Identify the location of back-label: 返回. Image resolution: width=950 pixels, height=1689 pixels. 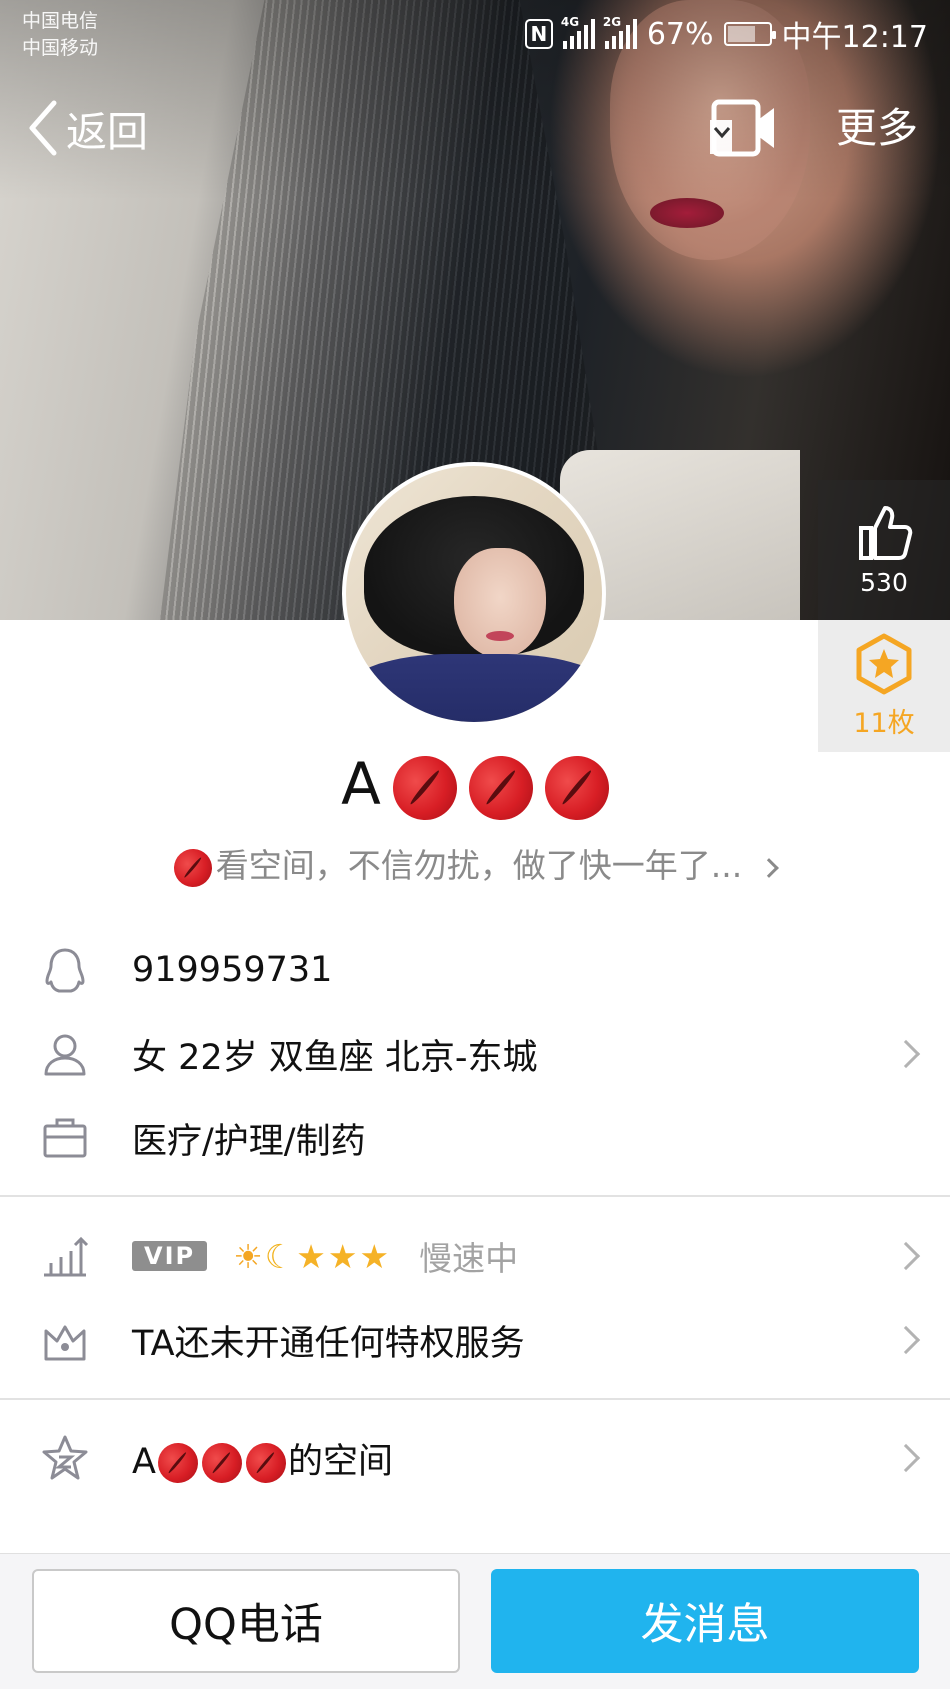
(107, 132).